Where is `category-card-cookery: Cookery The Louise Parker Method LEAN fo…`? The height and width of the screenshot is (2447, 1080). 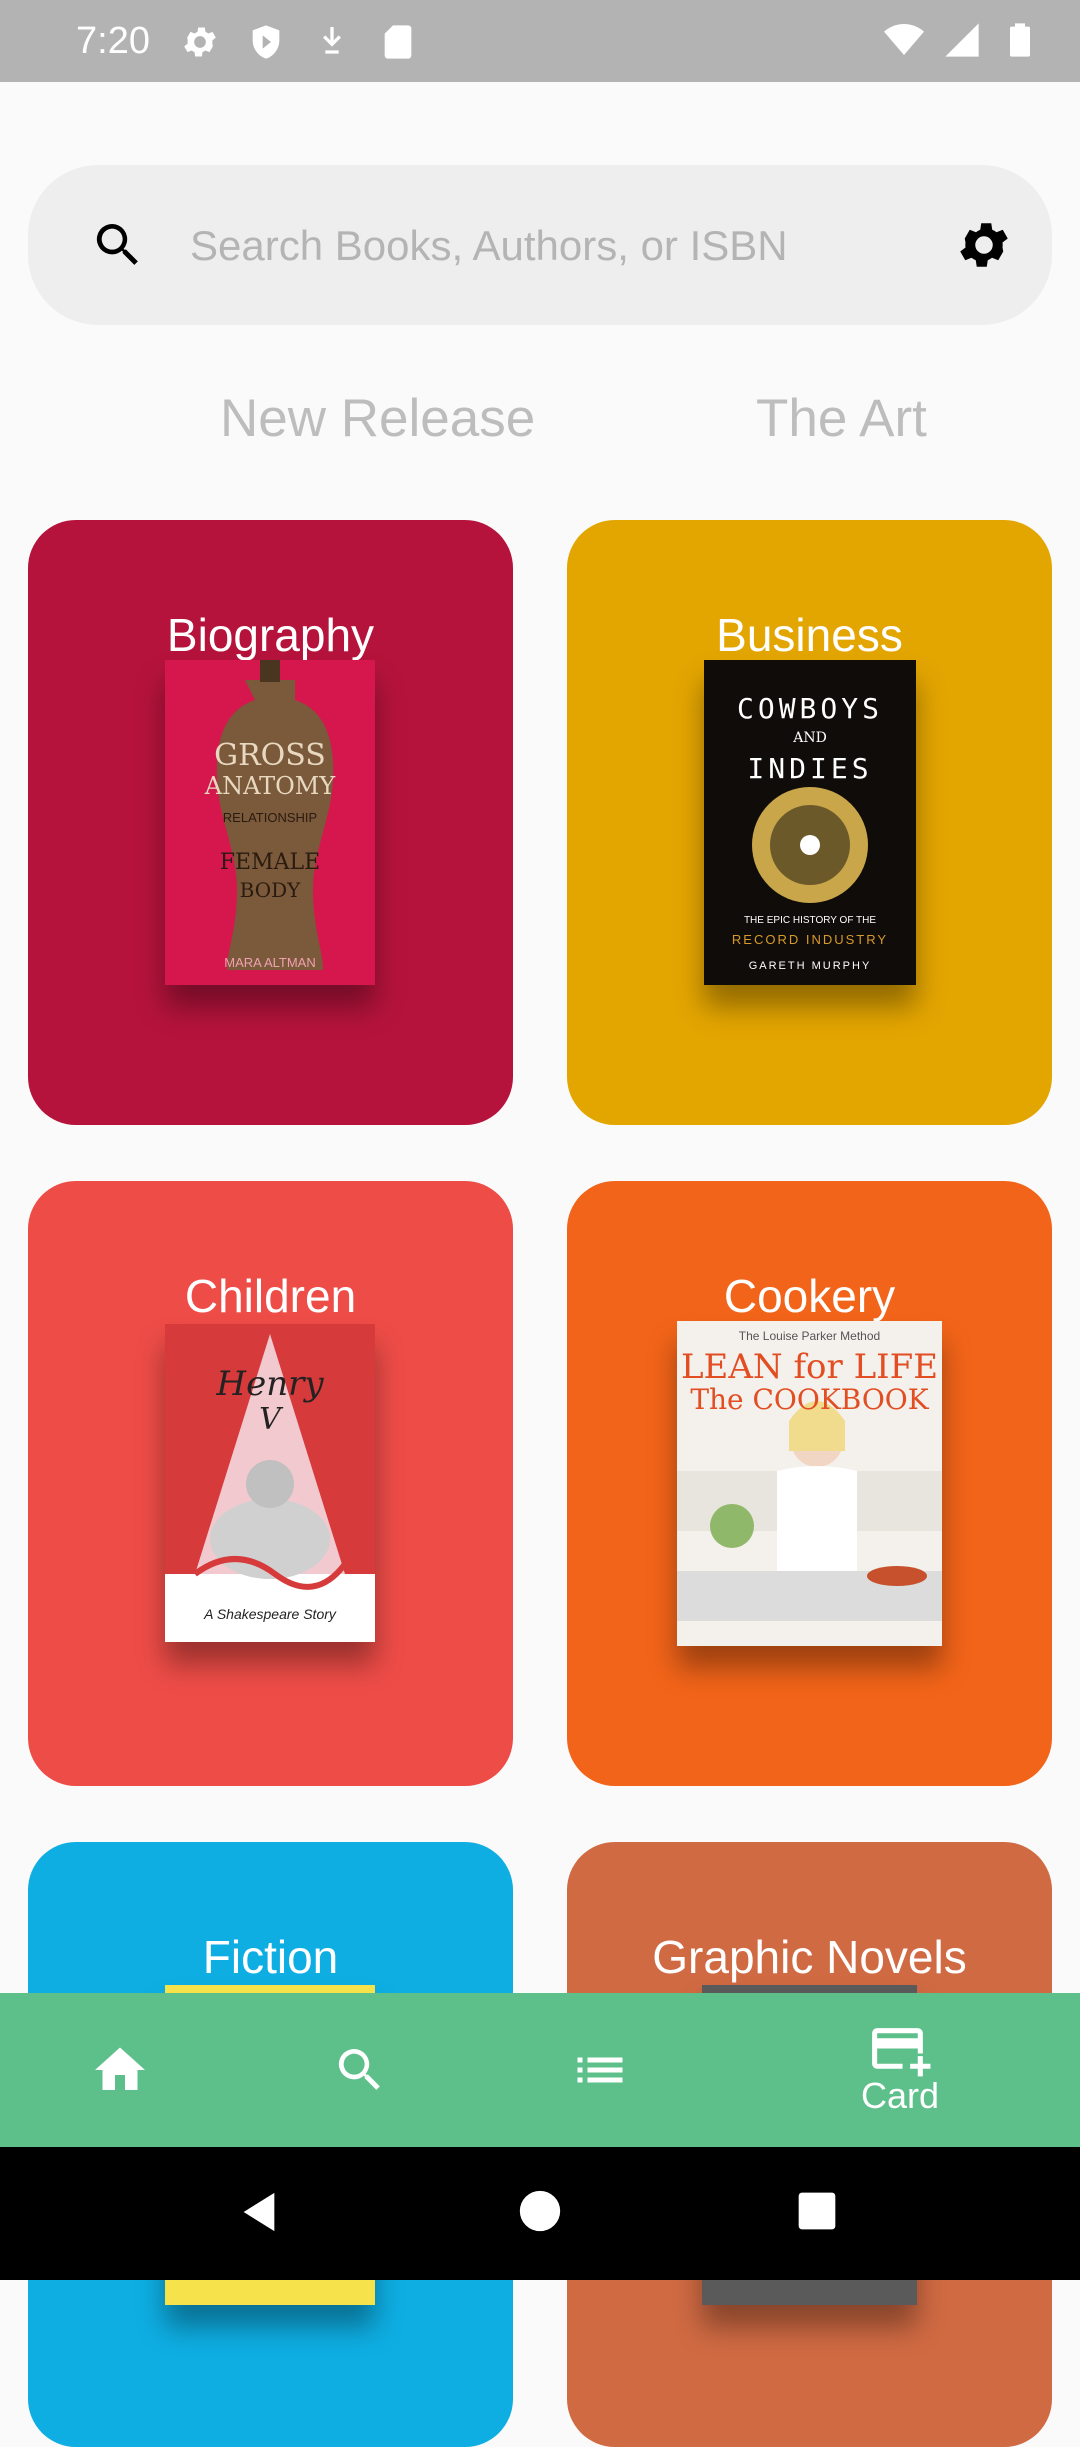 category-card-cookery: Cookery The Louise Parker Method LEAN fo… is located at coordinates (809, 1483).